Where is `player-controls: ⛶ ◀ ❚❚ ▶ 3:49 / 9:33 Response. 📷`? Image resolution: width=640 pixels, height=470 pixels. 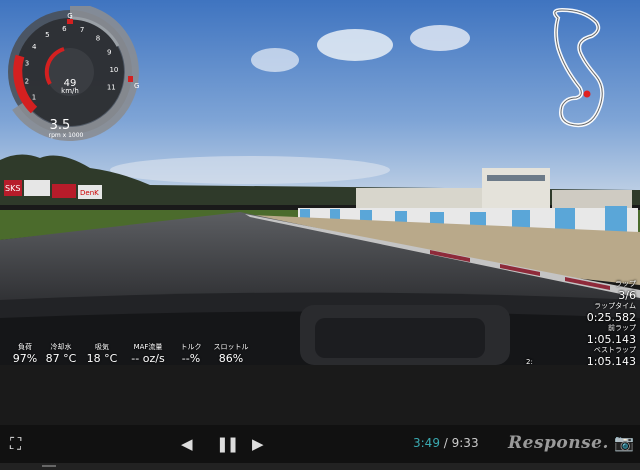
player-controls: ⛶ ◀ ❚❚ ▶ 3:49 / 9:33 Response. 📷 is located at coordinates (320, 444).